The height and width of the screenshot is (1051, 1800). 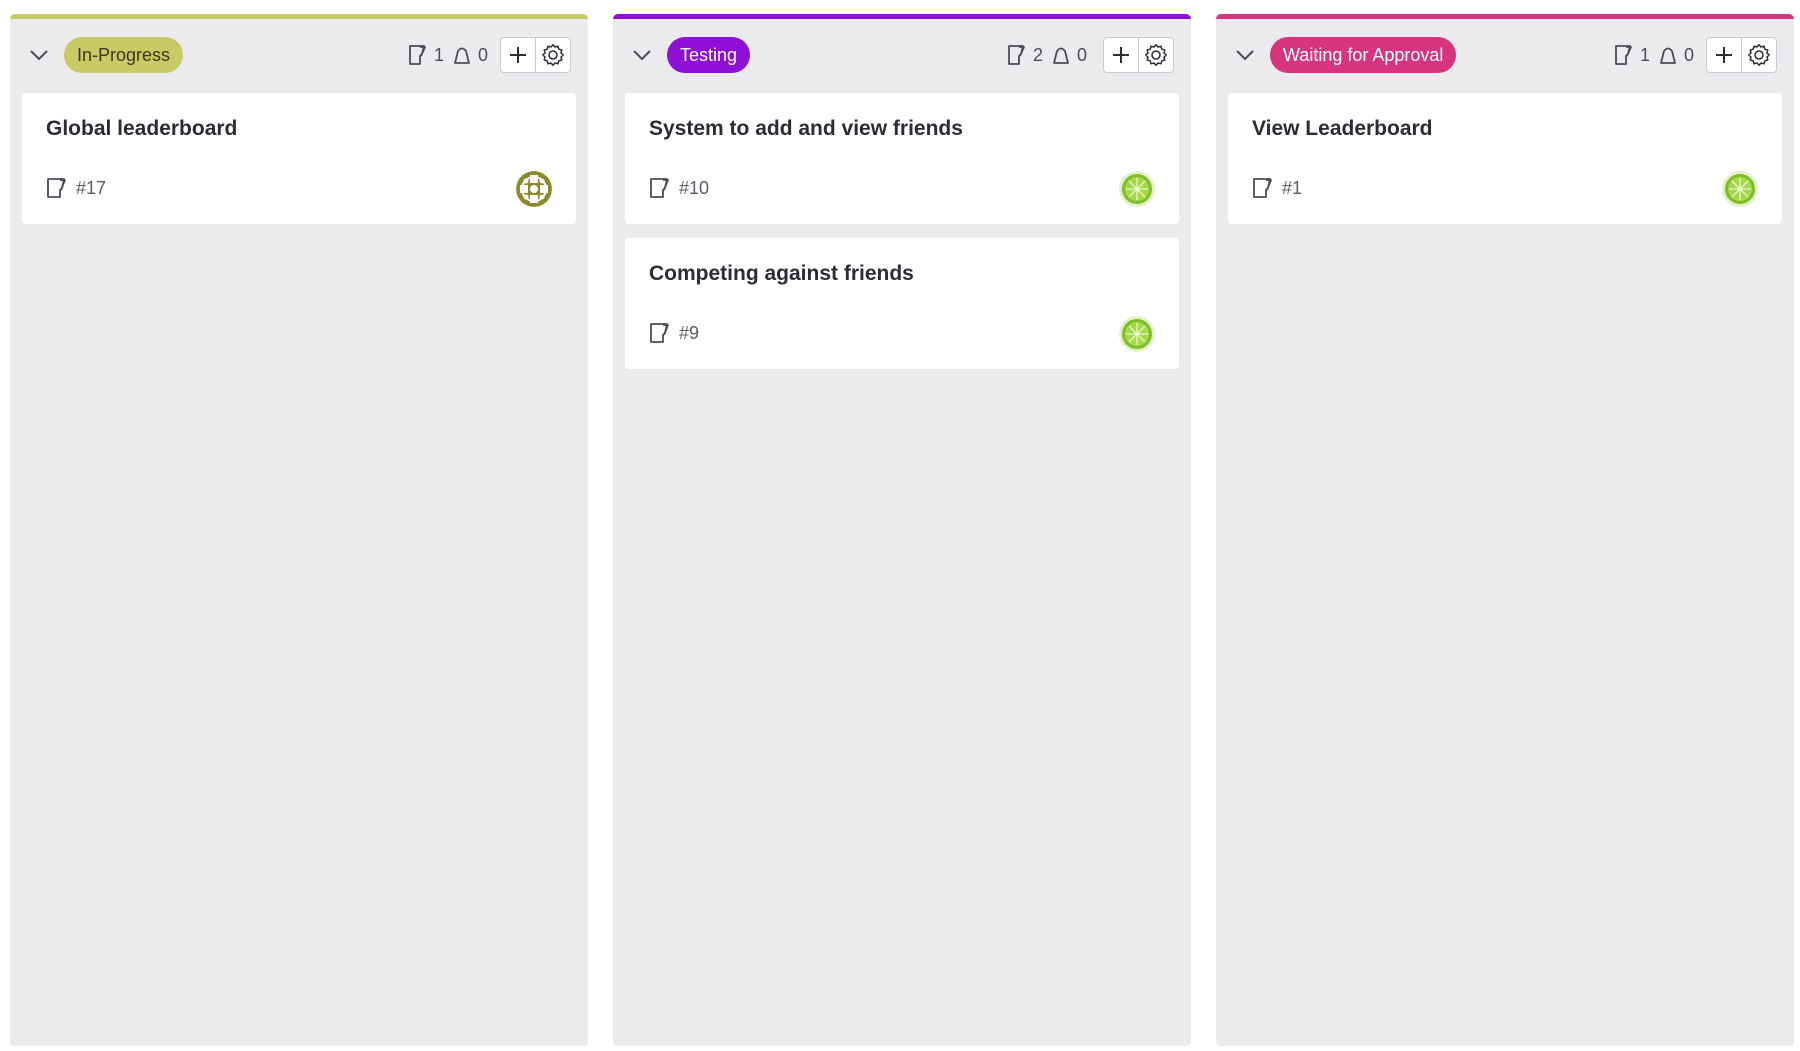 What do you see at coordinates (299, 55) in the screenshot?
I see `column-header: In-Progress 1 0` at bounding box center [299, 55].